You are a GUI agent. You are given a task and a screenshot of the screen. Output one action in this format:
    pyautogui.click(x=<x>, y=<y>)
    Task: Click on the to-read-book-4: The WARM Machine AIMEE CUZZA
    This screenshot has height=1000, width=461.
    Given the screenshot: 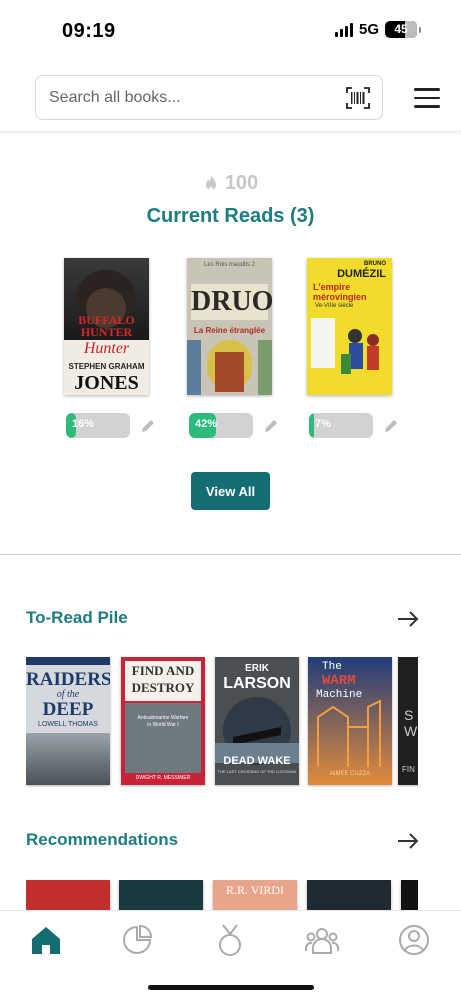 What is the action you would take?
    pyautogui.click(x=350, y=721)
    